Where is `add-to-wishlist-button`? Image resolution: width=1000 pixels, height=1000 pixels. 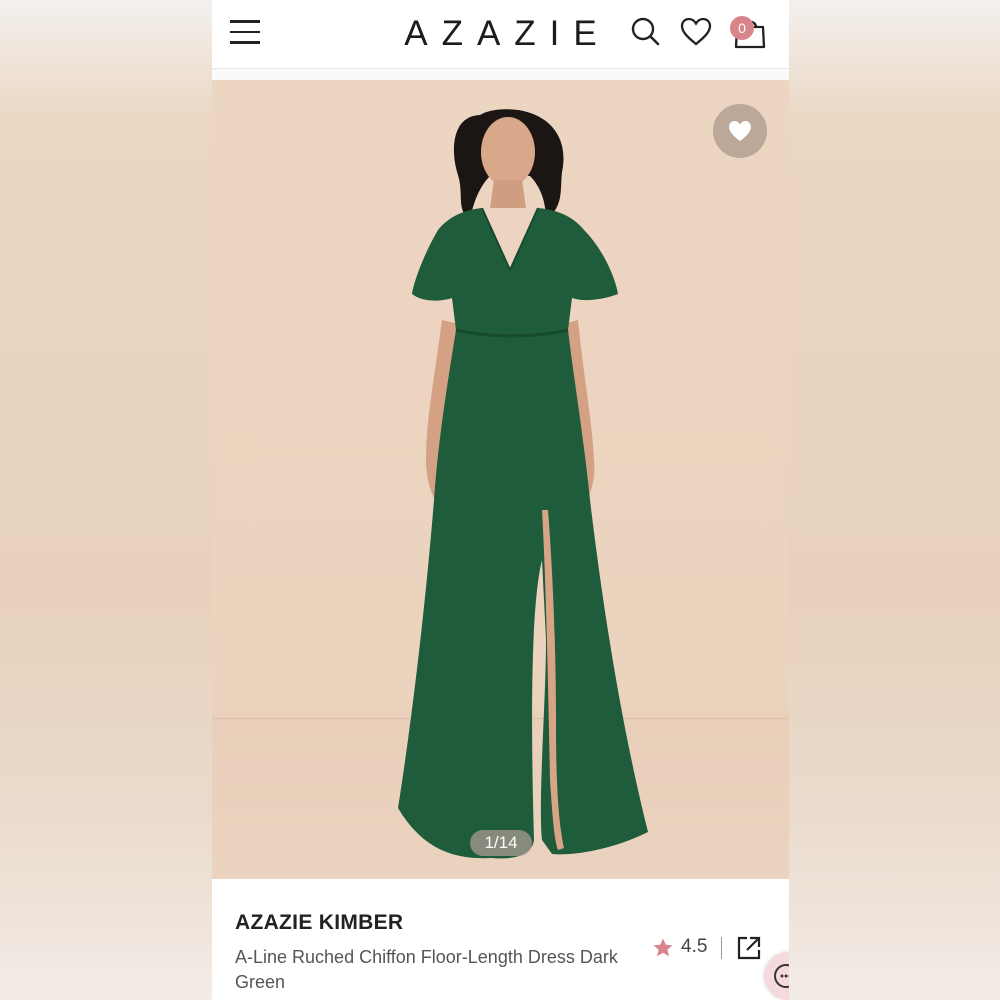
add-to-wishlist-button is located at coordinates (740, 131).